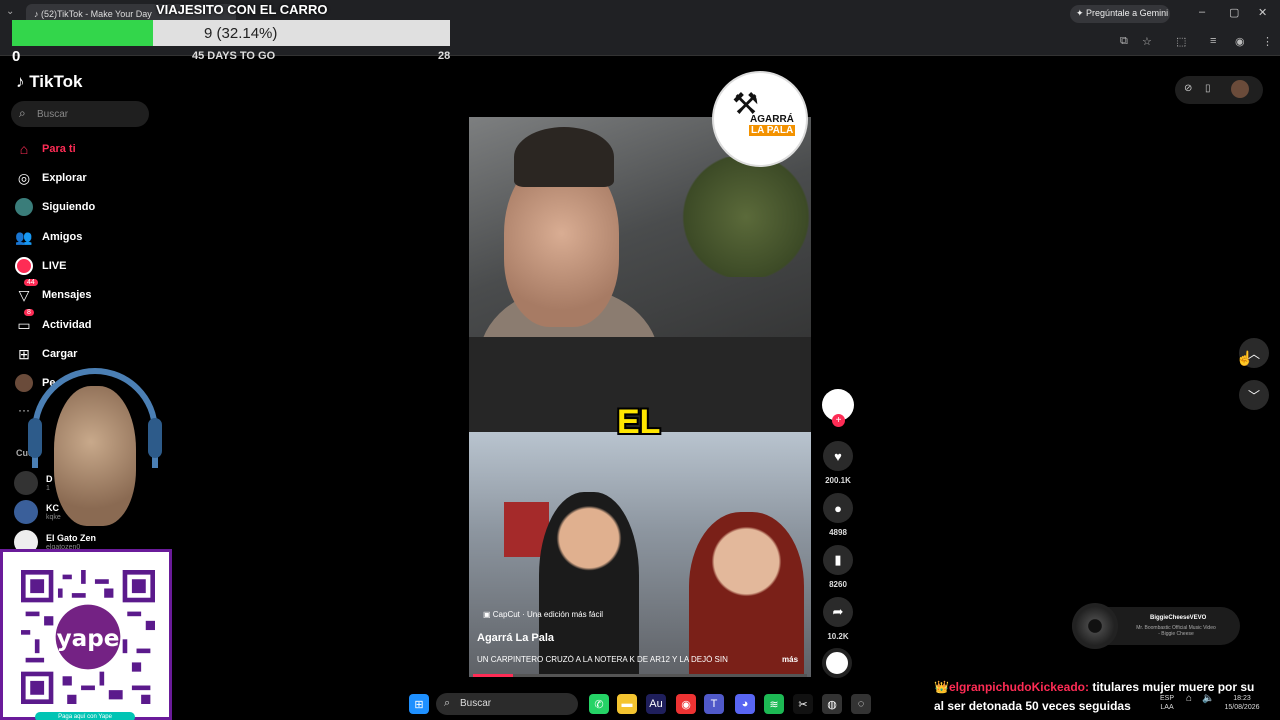 This screenshot has width=1280, height=720. I want to click on extensions-icon: ⬚, so click(1181, 41).